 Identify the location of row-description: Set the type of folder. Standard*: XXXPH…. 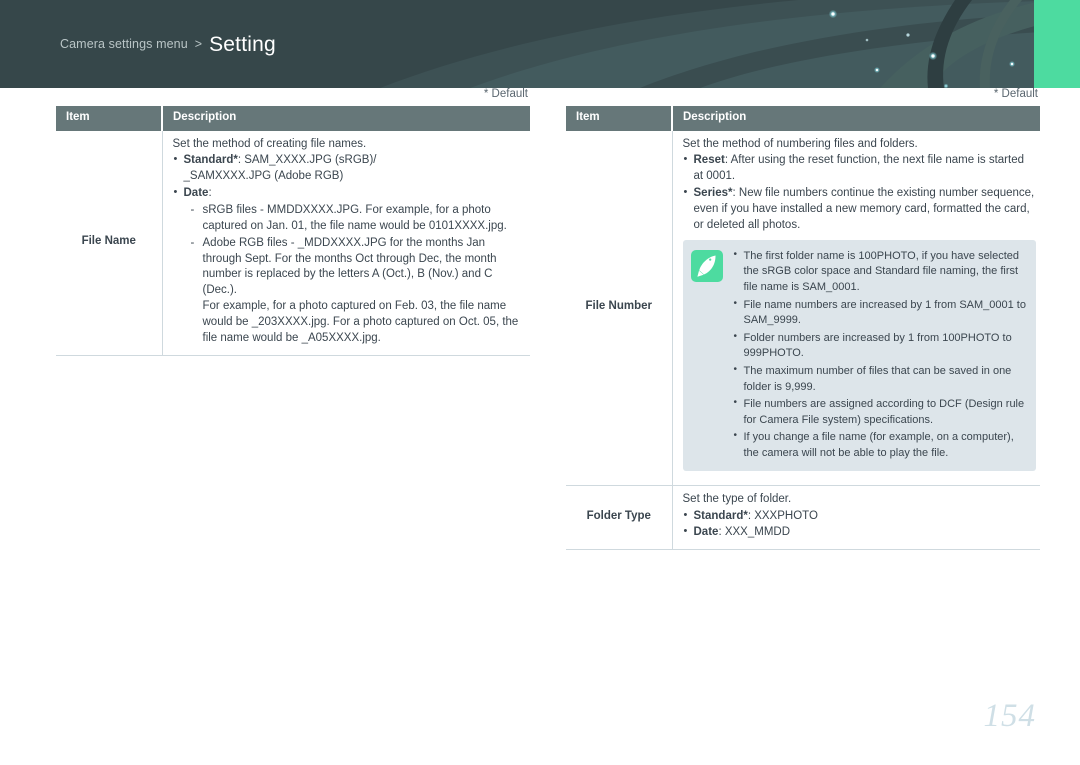
(856, 518).